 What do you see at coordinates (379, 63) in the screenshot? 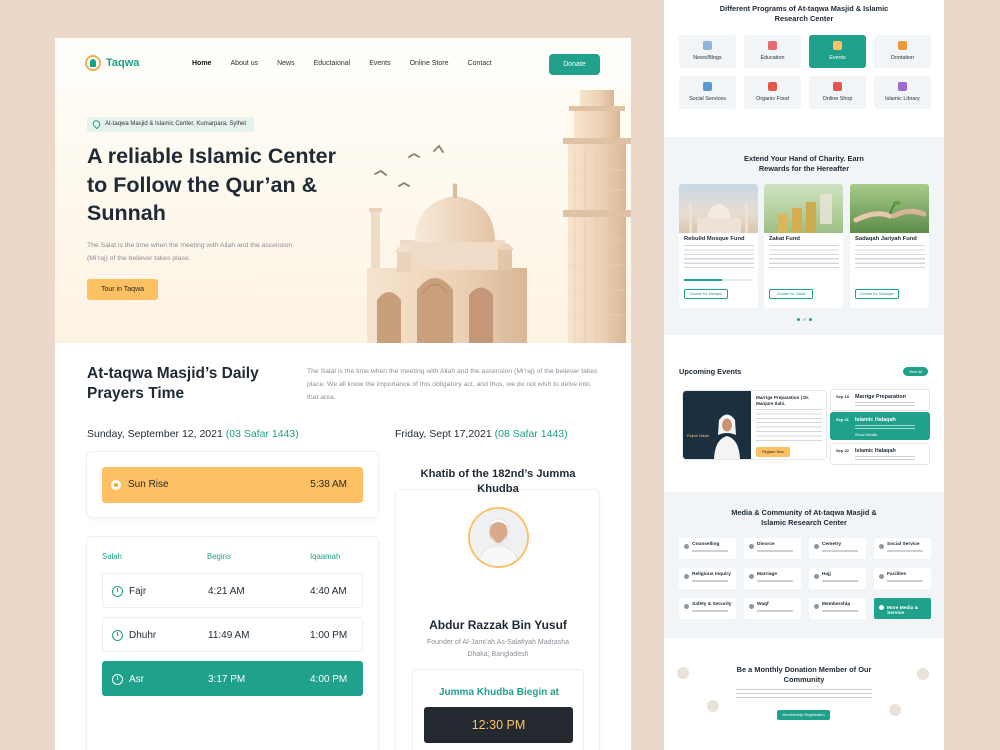
I see `nav-item-events: Events` at bounding box center [379, 63].